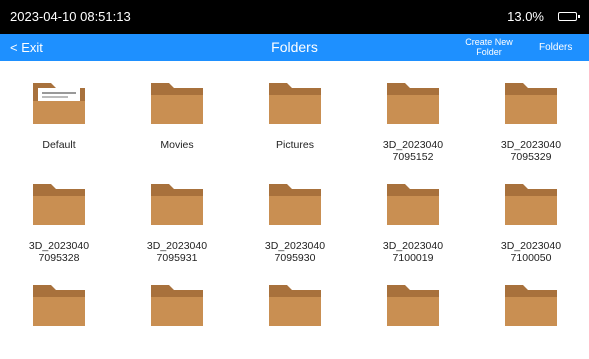  I want to click on folder-tile: 3D_2023040 7100019, so click(413, 213).